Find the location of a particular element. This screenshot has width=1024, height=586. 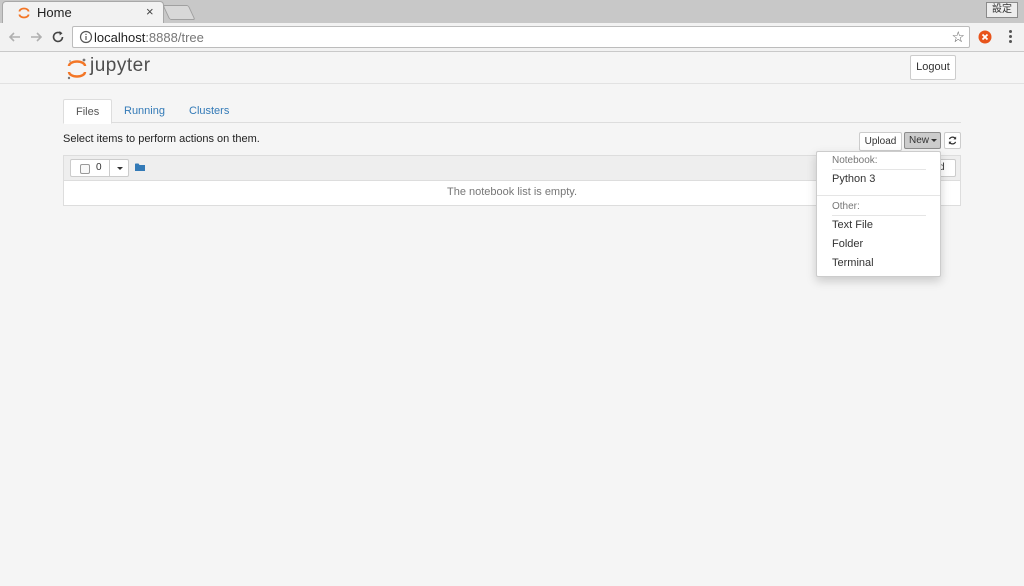

select-all-group: 0 is located at coordinates (99, 168).